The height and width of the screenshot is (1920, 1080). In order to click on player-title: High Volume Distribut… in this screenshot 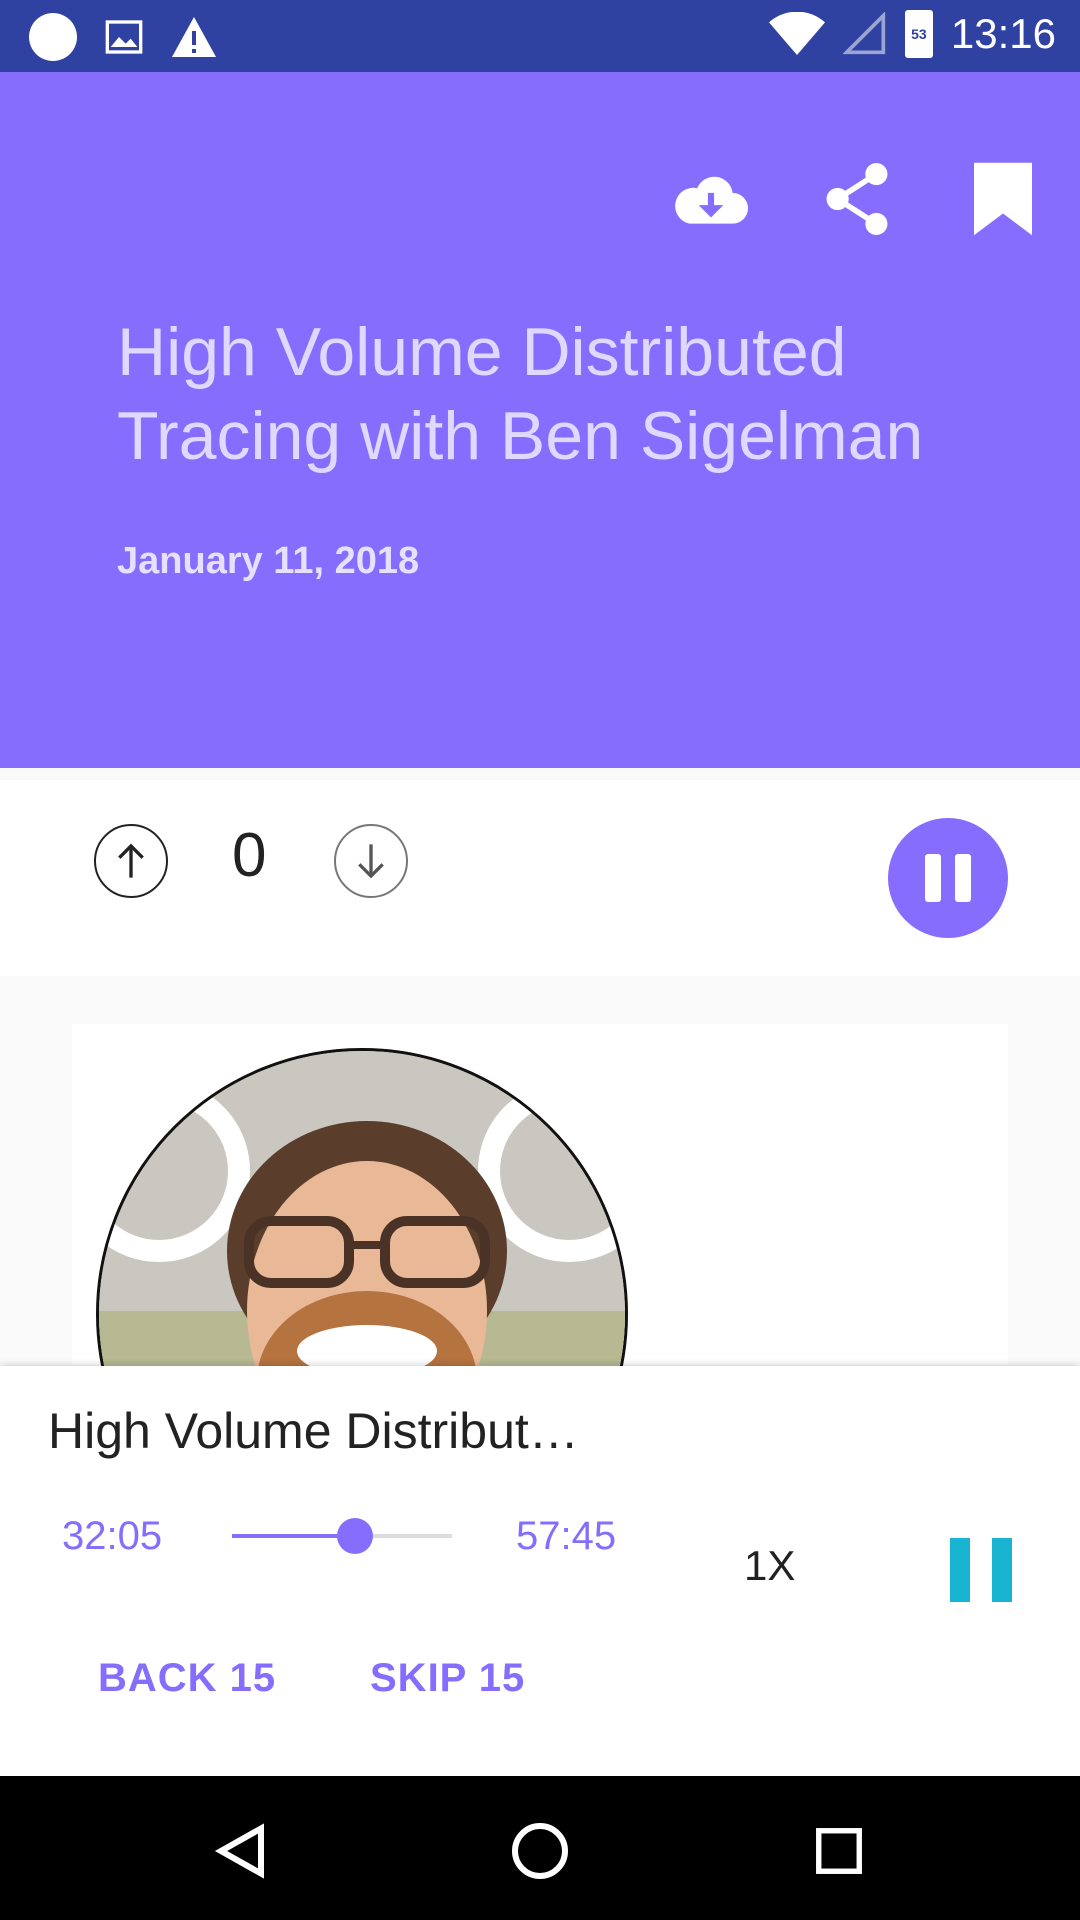, I will do `click(313, 1431)`.